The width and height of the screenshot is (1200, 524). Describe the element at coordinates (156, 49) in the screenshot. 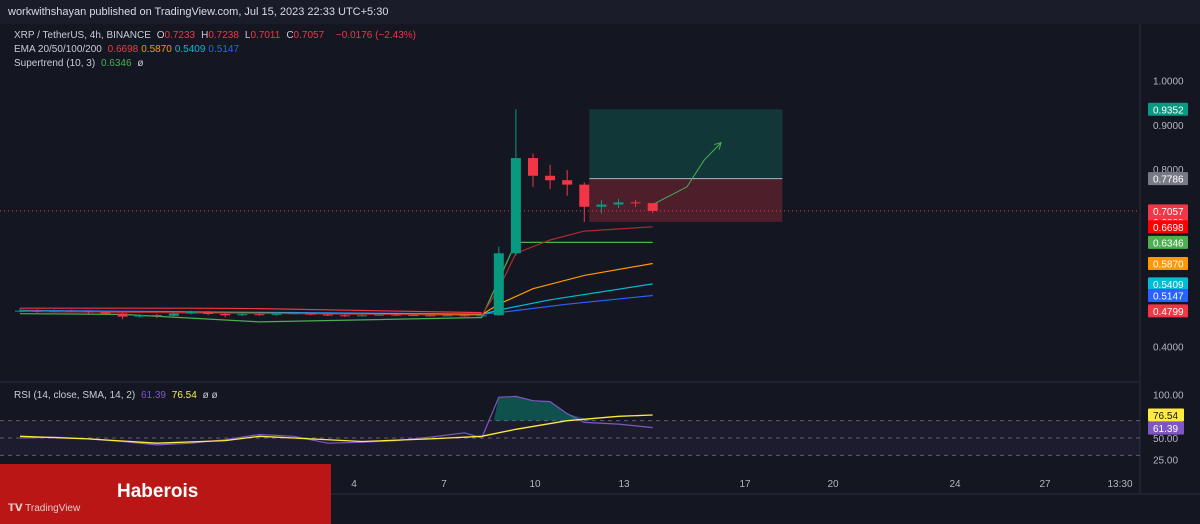

I see `ema-value-1: 0.5870` at that location.